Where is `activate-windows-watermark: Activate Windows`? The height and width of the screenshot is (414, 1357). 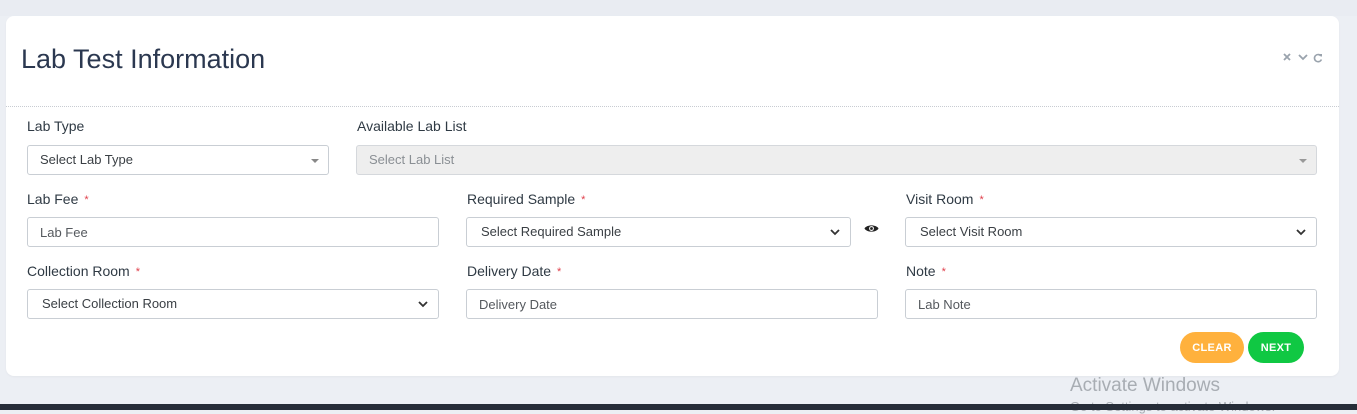
activate-windows-watermark: Activate Windows is located at coordinates (1145, 385).